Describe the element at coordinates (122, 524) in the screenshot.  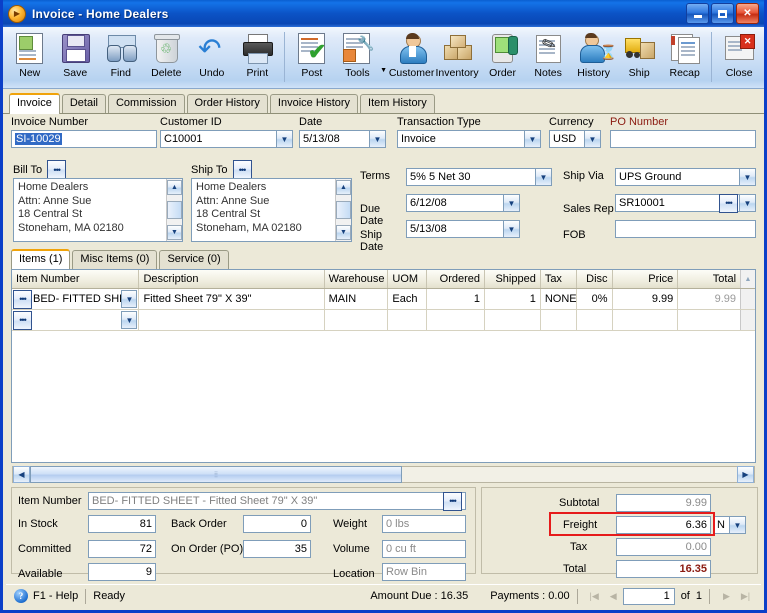
I see `in-stock-input: 81` at that location.